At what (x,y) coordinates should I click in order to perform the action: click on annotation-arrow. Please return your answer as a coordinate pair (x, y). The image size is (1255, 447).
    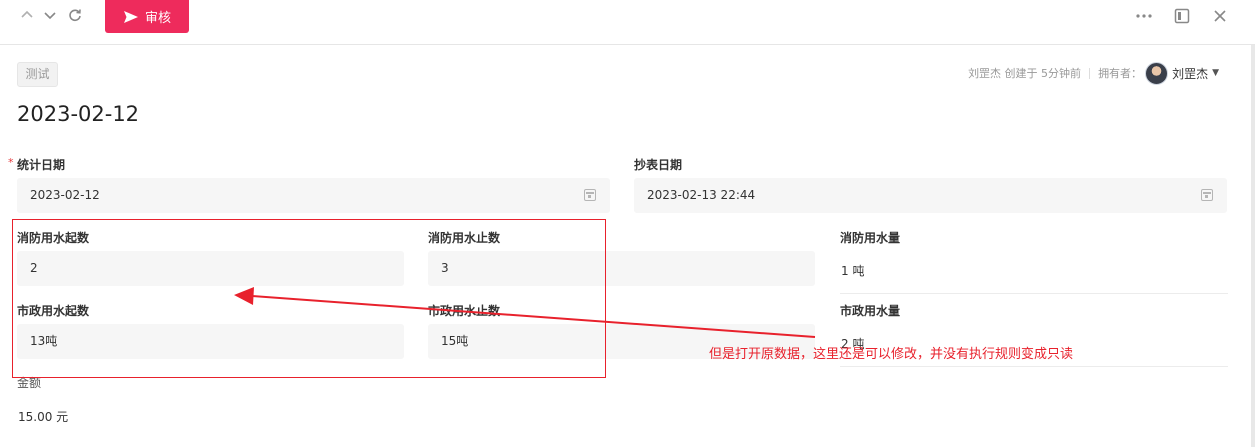
    Looking at the image, I should click on (525, 312).